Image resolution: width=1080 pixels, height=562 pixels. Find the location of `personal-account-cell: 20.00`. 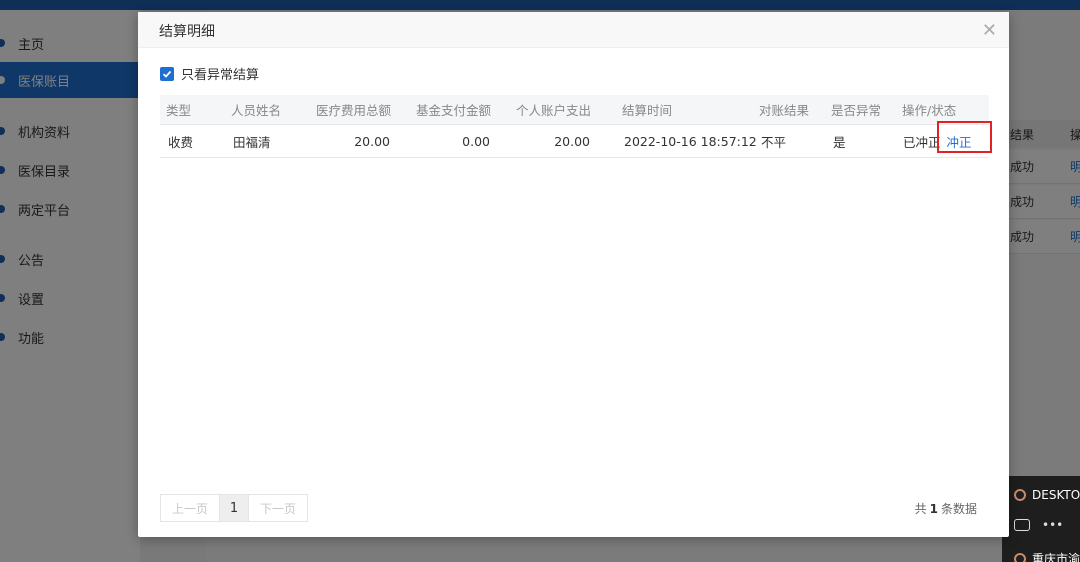

personal-account-cell: 20.00 is located at coordinates (572, 141).